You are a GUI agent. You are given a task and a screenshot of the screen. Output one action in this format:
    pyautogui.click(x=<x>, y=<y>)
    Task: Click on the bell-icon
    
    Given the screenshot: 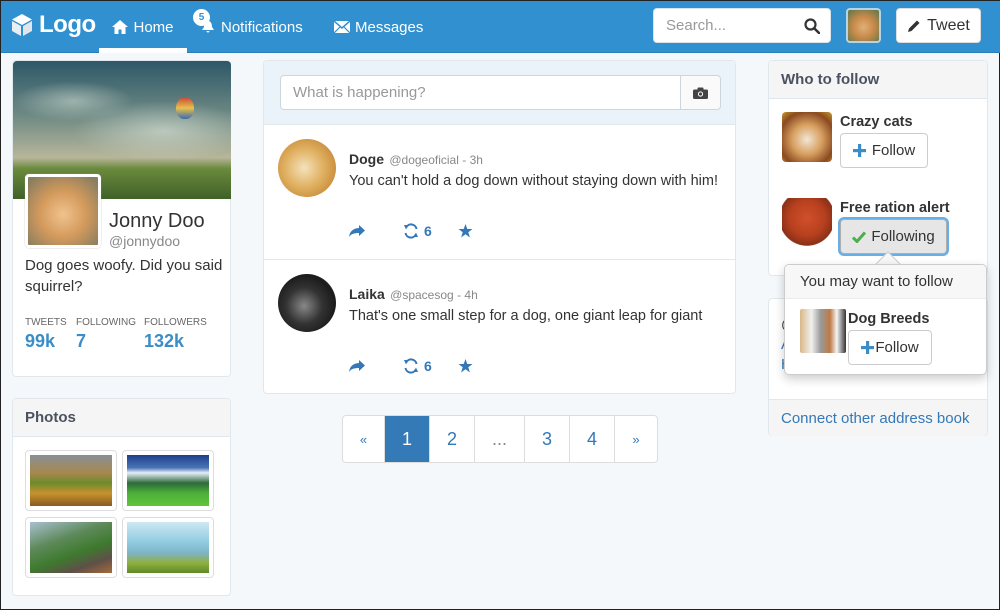 What is the action you would take?
    pyautogui.click(x=208, y=27)
    